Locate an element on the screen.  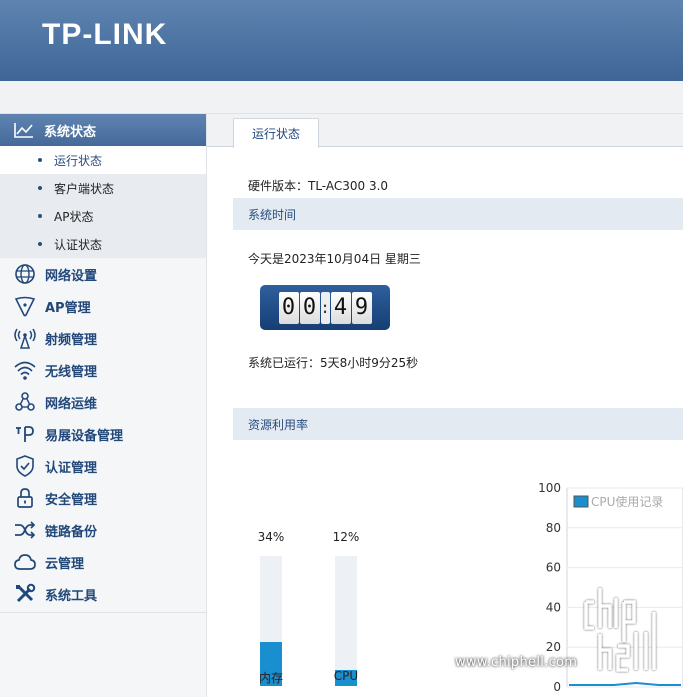
sidebar-item-auth-management: 认证管理 is located at coordinates (103, 466).